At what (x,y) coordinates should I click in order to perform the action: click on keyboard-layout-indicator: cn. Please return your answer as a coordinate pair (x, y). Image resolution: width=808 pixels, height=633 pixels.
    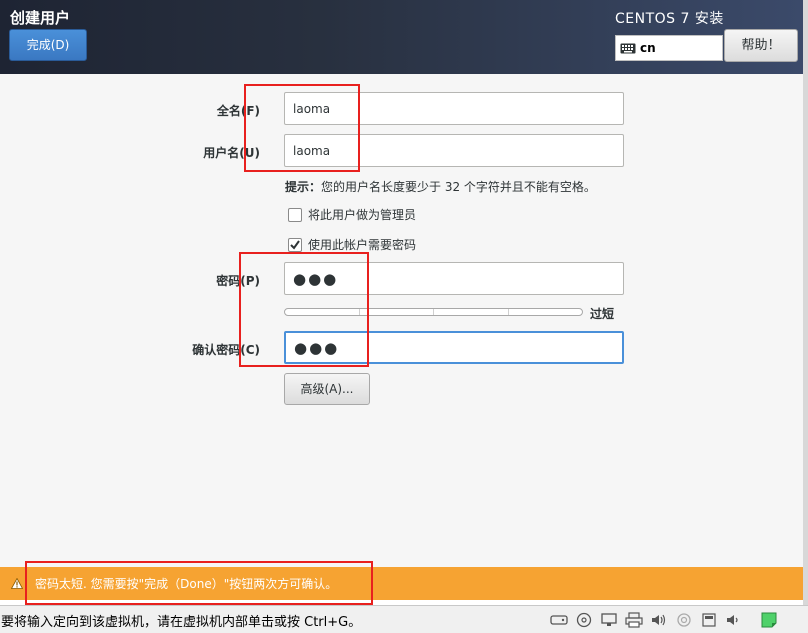
    Looking at the image, I should click on (669, 48).